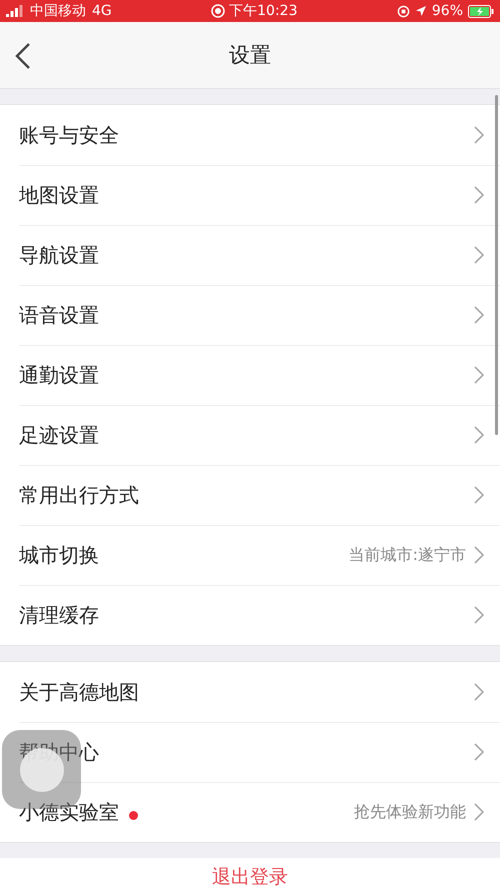  Describe the element at coordinates (420, 11) in the screenshot. I see `location-icon` at that location.